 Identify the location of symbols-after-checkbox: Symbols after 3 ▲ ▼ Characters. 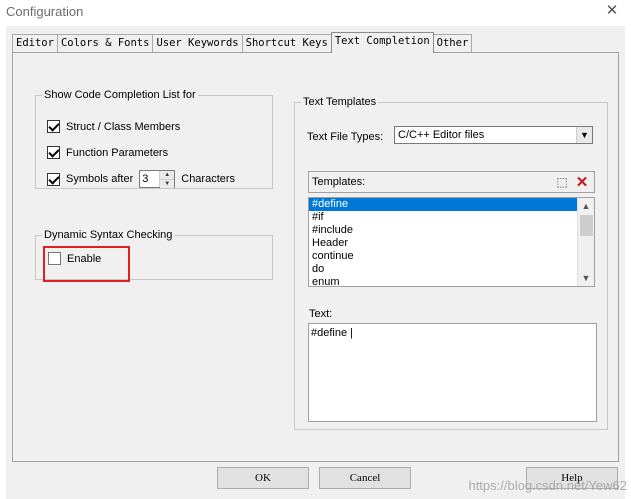
(141, 179).